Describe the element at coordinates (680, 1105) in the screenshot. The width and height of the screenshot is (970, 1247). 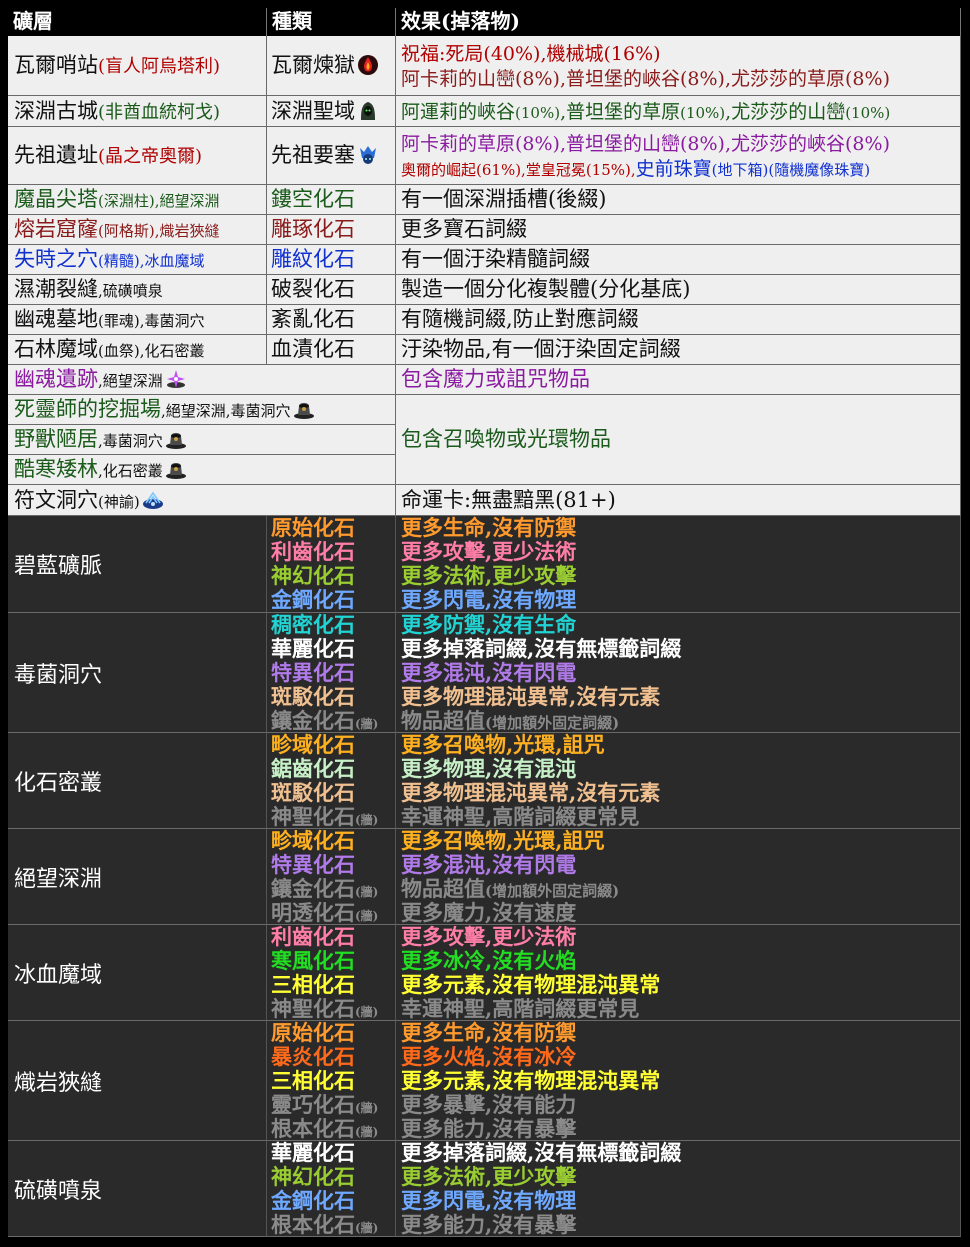
I see `fossil-effect: 更多暴擊,沒有能力` at that location.